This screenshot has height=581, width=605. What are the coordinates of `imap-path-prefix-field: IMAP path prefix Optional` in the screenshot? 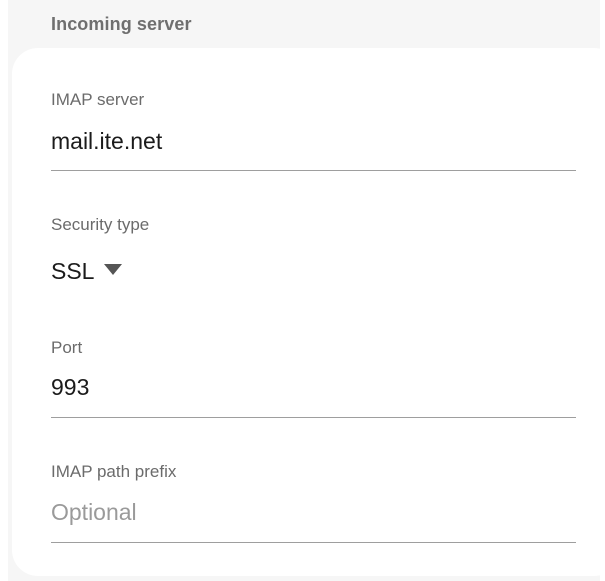 It's located at (313, 502).